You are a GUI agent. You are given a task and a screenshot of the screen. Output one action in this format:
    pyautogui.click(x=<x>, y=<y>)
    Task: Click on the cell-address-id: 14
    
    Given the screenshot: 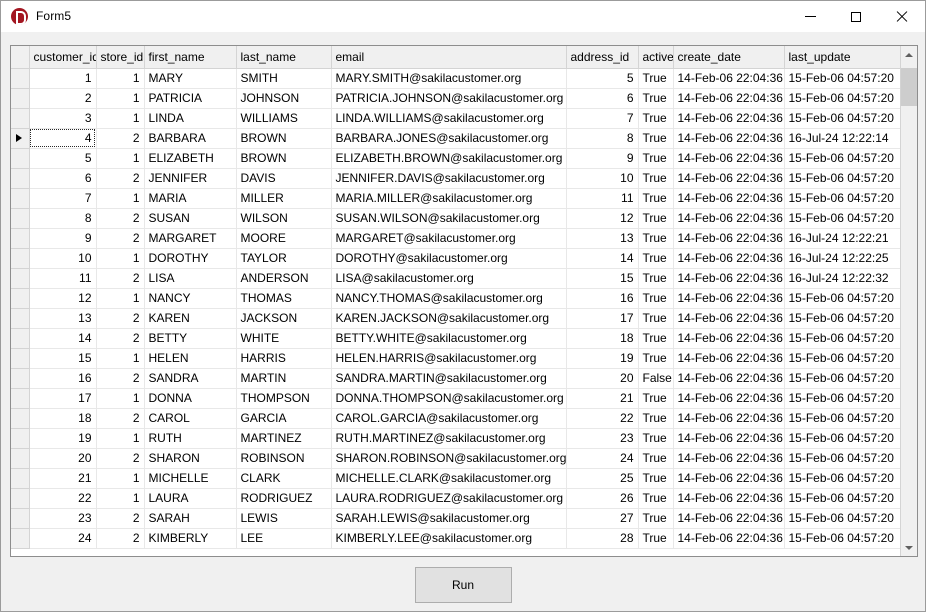 What is the action you would take?
    pyautogui.click(x=602, y=258)
    